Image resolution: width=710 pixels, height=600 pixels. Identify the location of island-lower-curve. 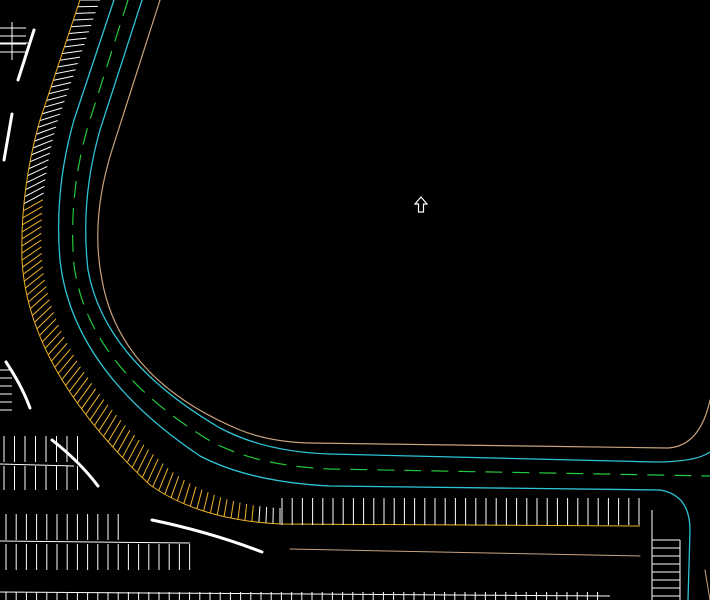
(75, 463).